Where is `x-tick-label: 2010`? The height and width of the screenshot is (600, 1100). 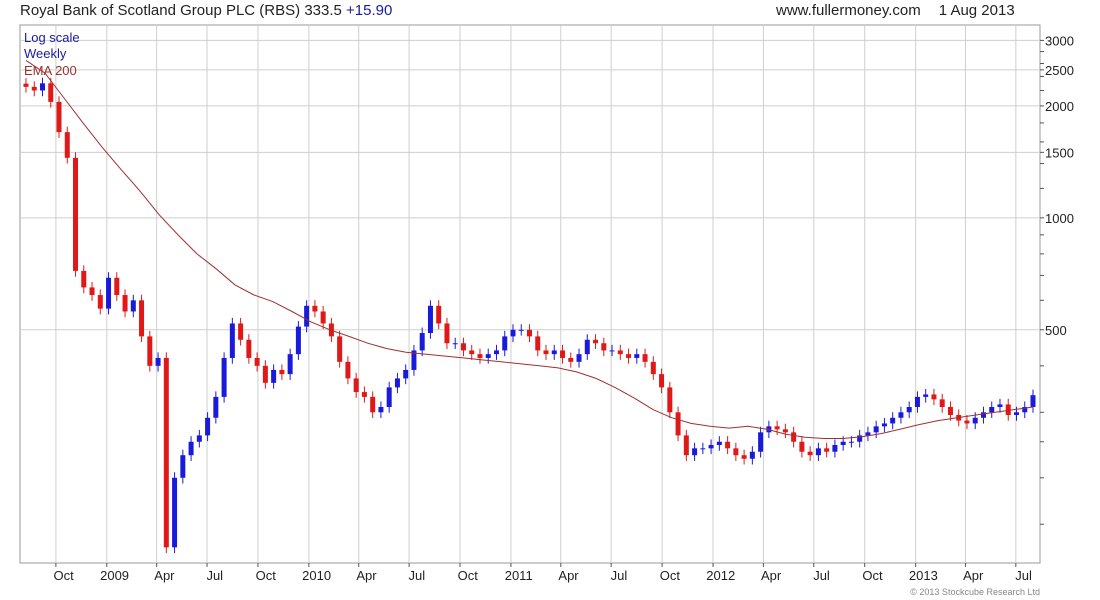 x-tick-label: 2010 is located at coordinates (316, 575).